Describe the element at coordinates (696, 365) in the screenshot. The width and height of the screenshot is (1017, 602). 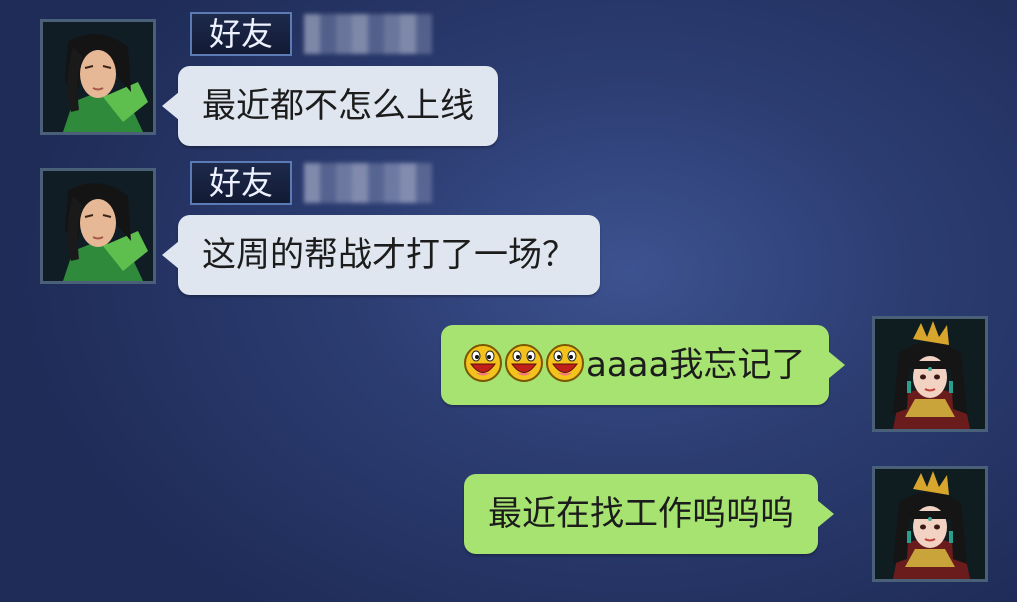
I see `message-text: aaaa我忘记了` at that location.